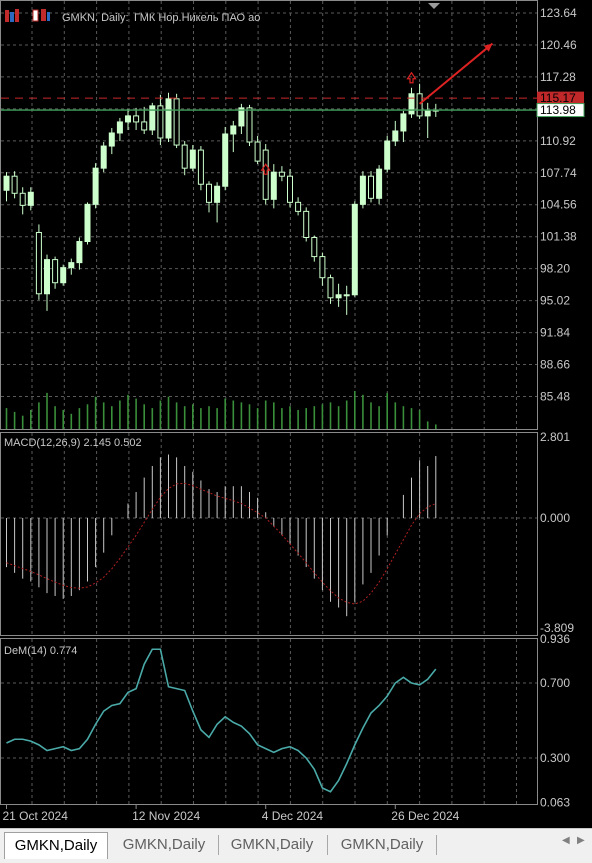  What do you see at coordinates (555, 683) in the screenshot?
I see `dem-tick-label: 0.700` at bounding box center [555, 683].